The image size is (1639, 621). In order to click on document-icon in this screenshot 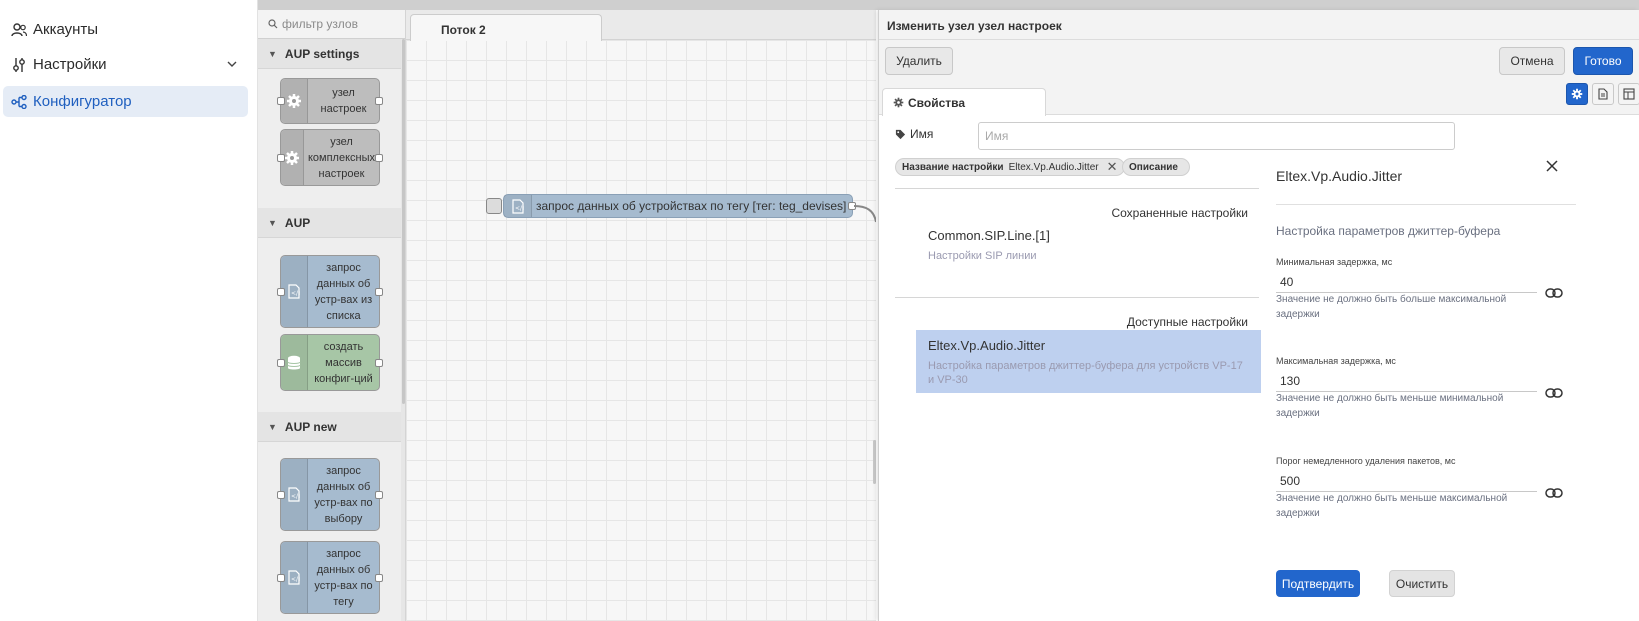, I will do `click(1603, 94)`.